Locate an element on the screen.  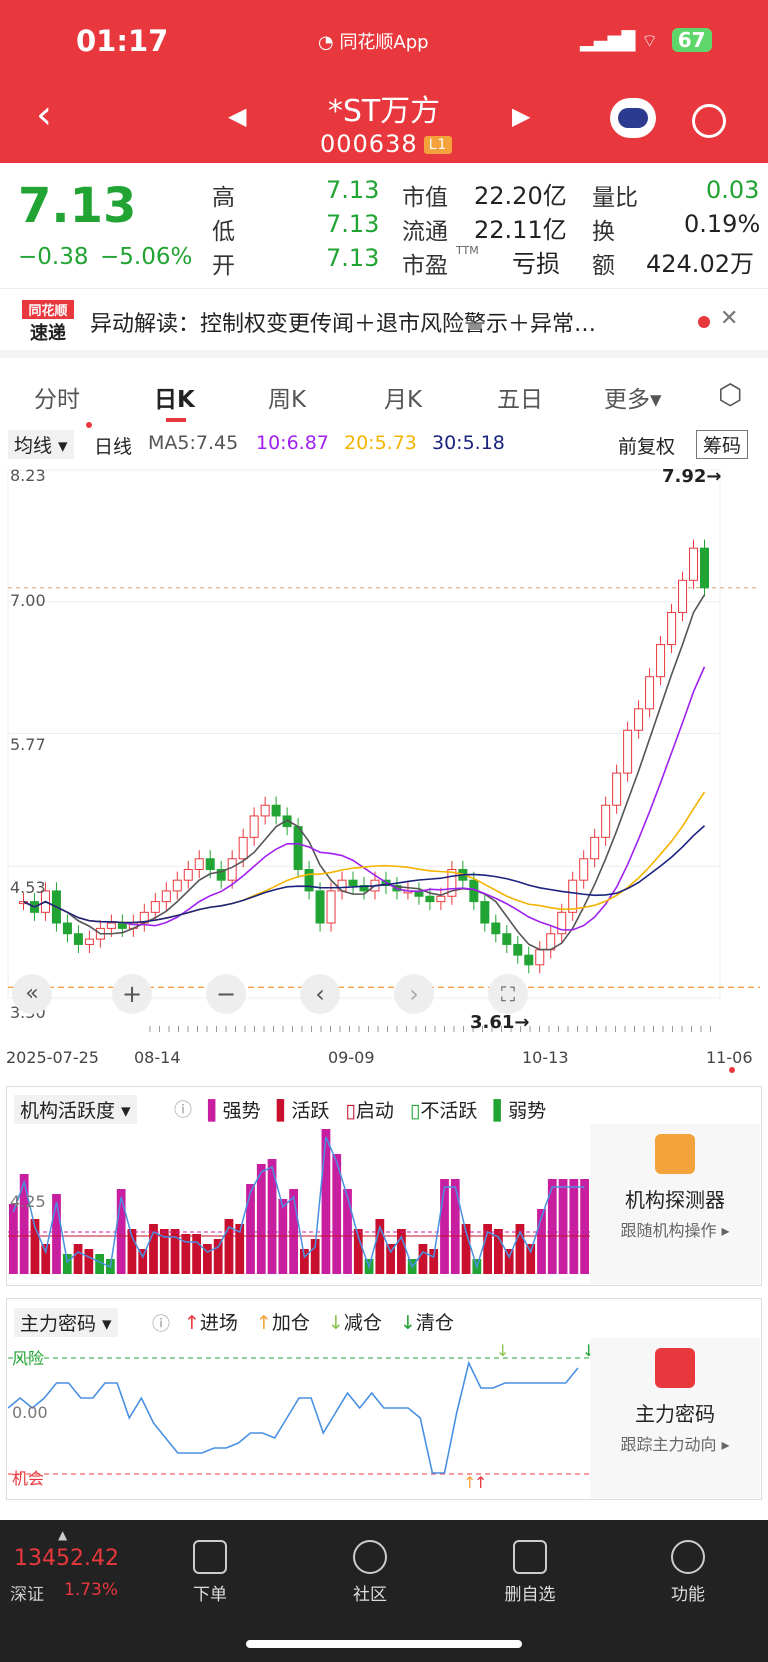
x-tick-2: 08-14 is located at coordinates (157, 1057).